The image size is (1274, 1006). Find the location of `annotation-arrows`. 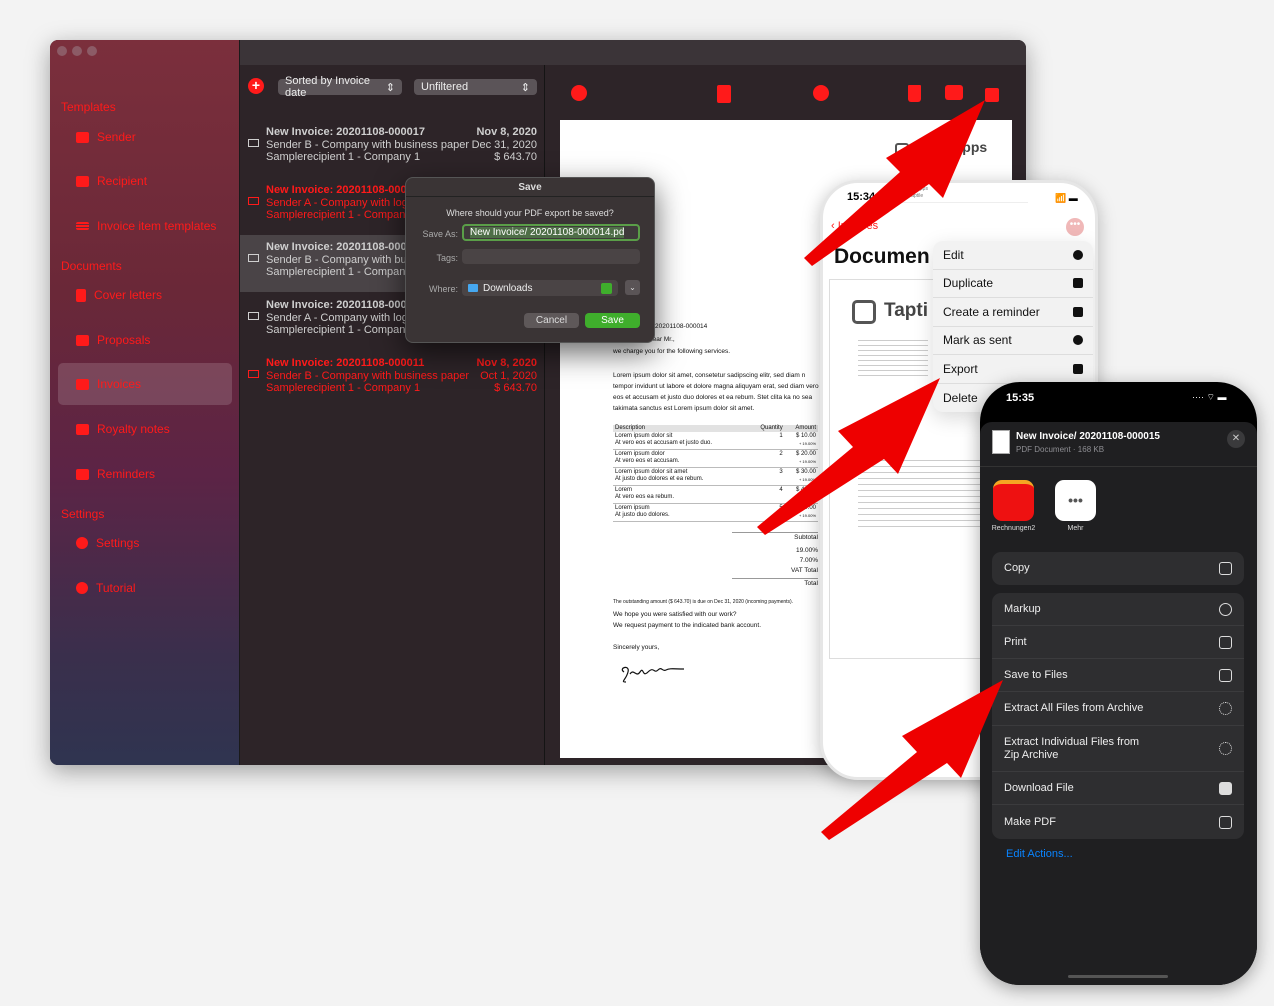

annotation-arrows is located at coordinates (880, 470).